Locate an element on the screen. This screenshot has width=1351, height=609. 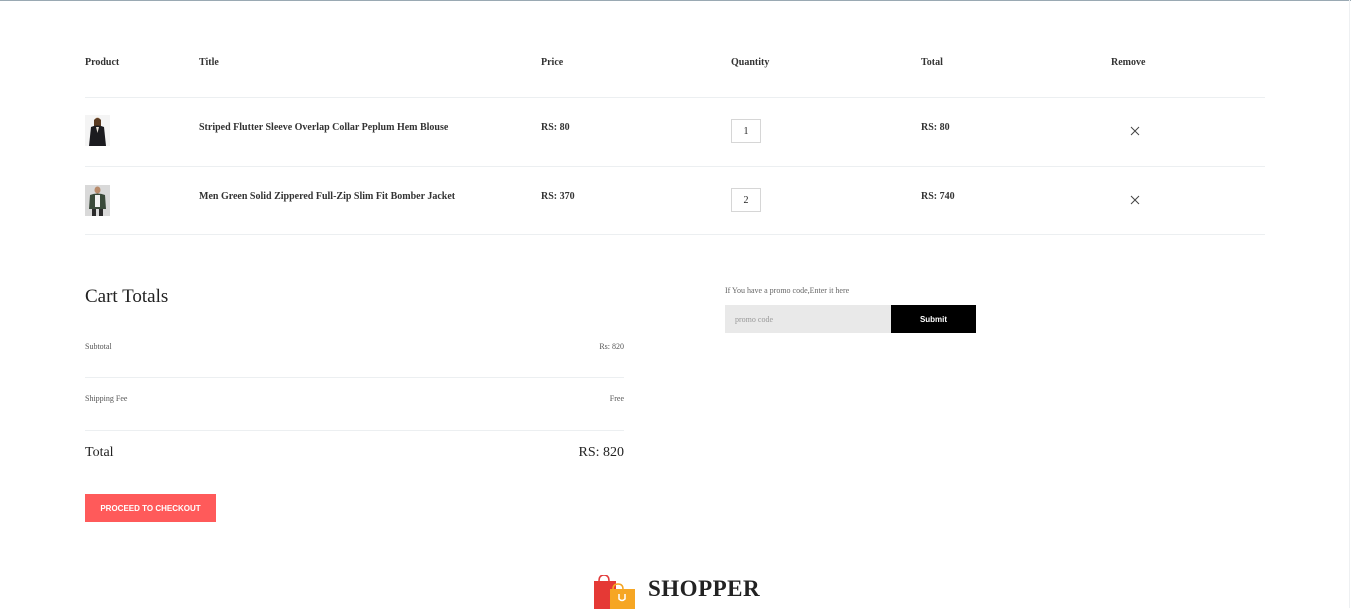
total-value: RS: 820 is located at coordinates (601, 452).